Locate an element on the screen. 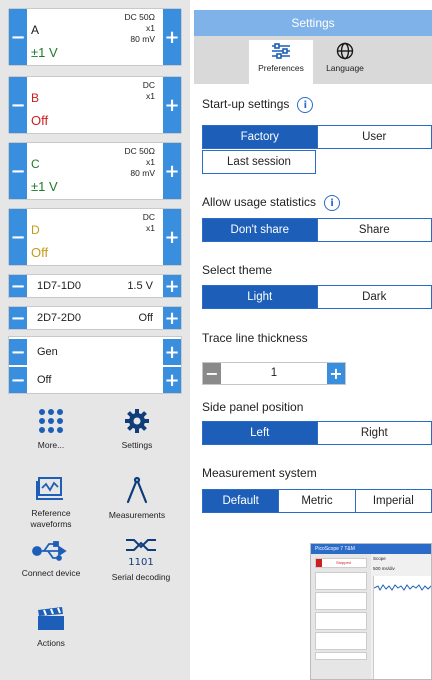 The height and width of the screenshot is (680, 432). tab-preferences: Preferences is located at coordinates (281, 62).